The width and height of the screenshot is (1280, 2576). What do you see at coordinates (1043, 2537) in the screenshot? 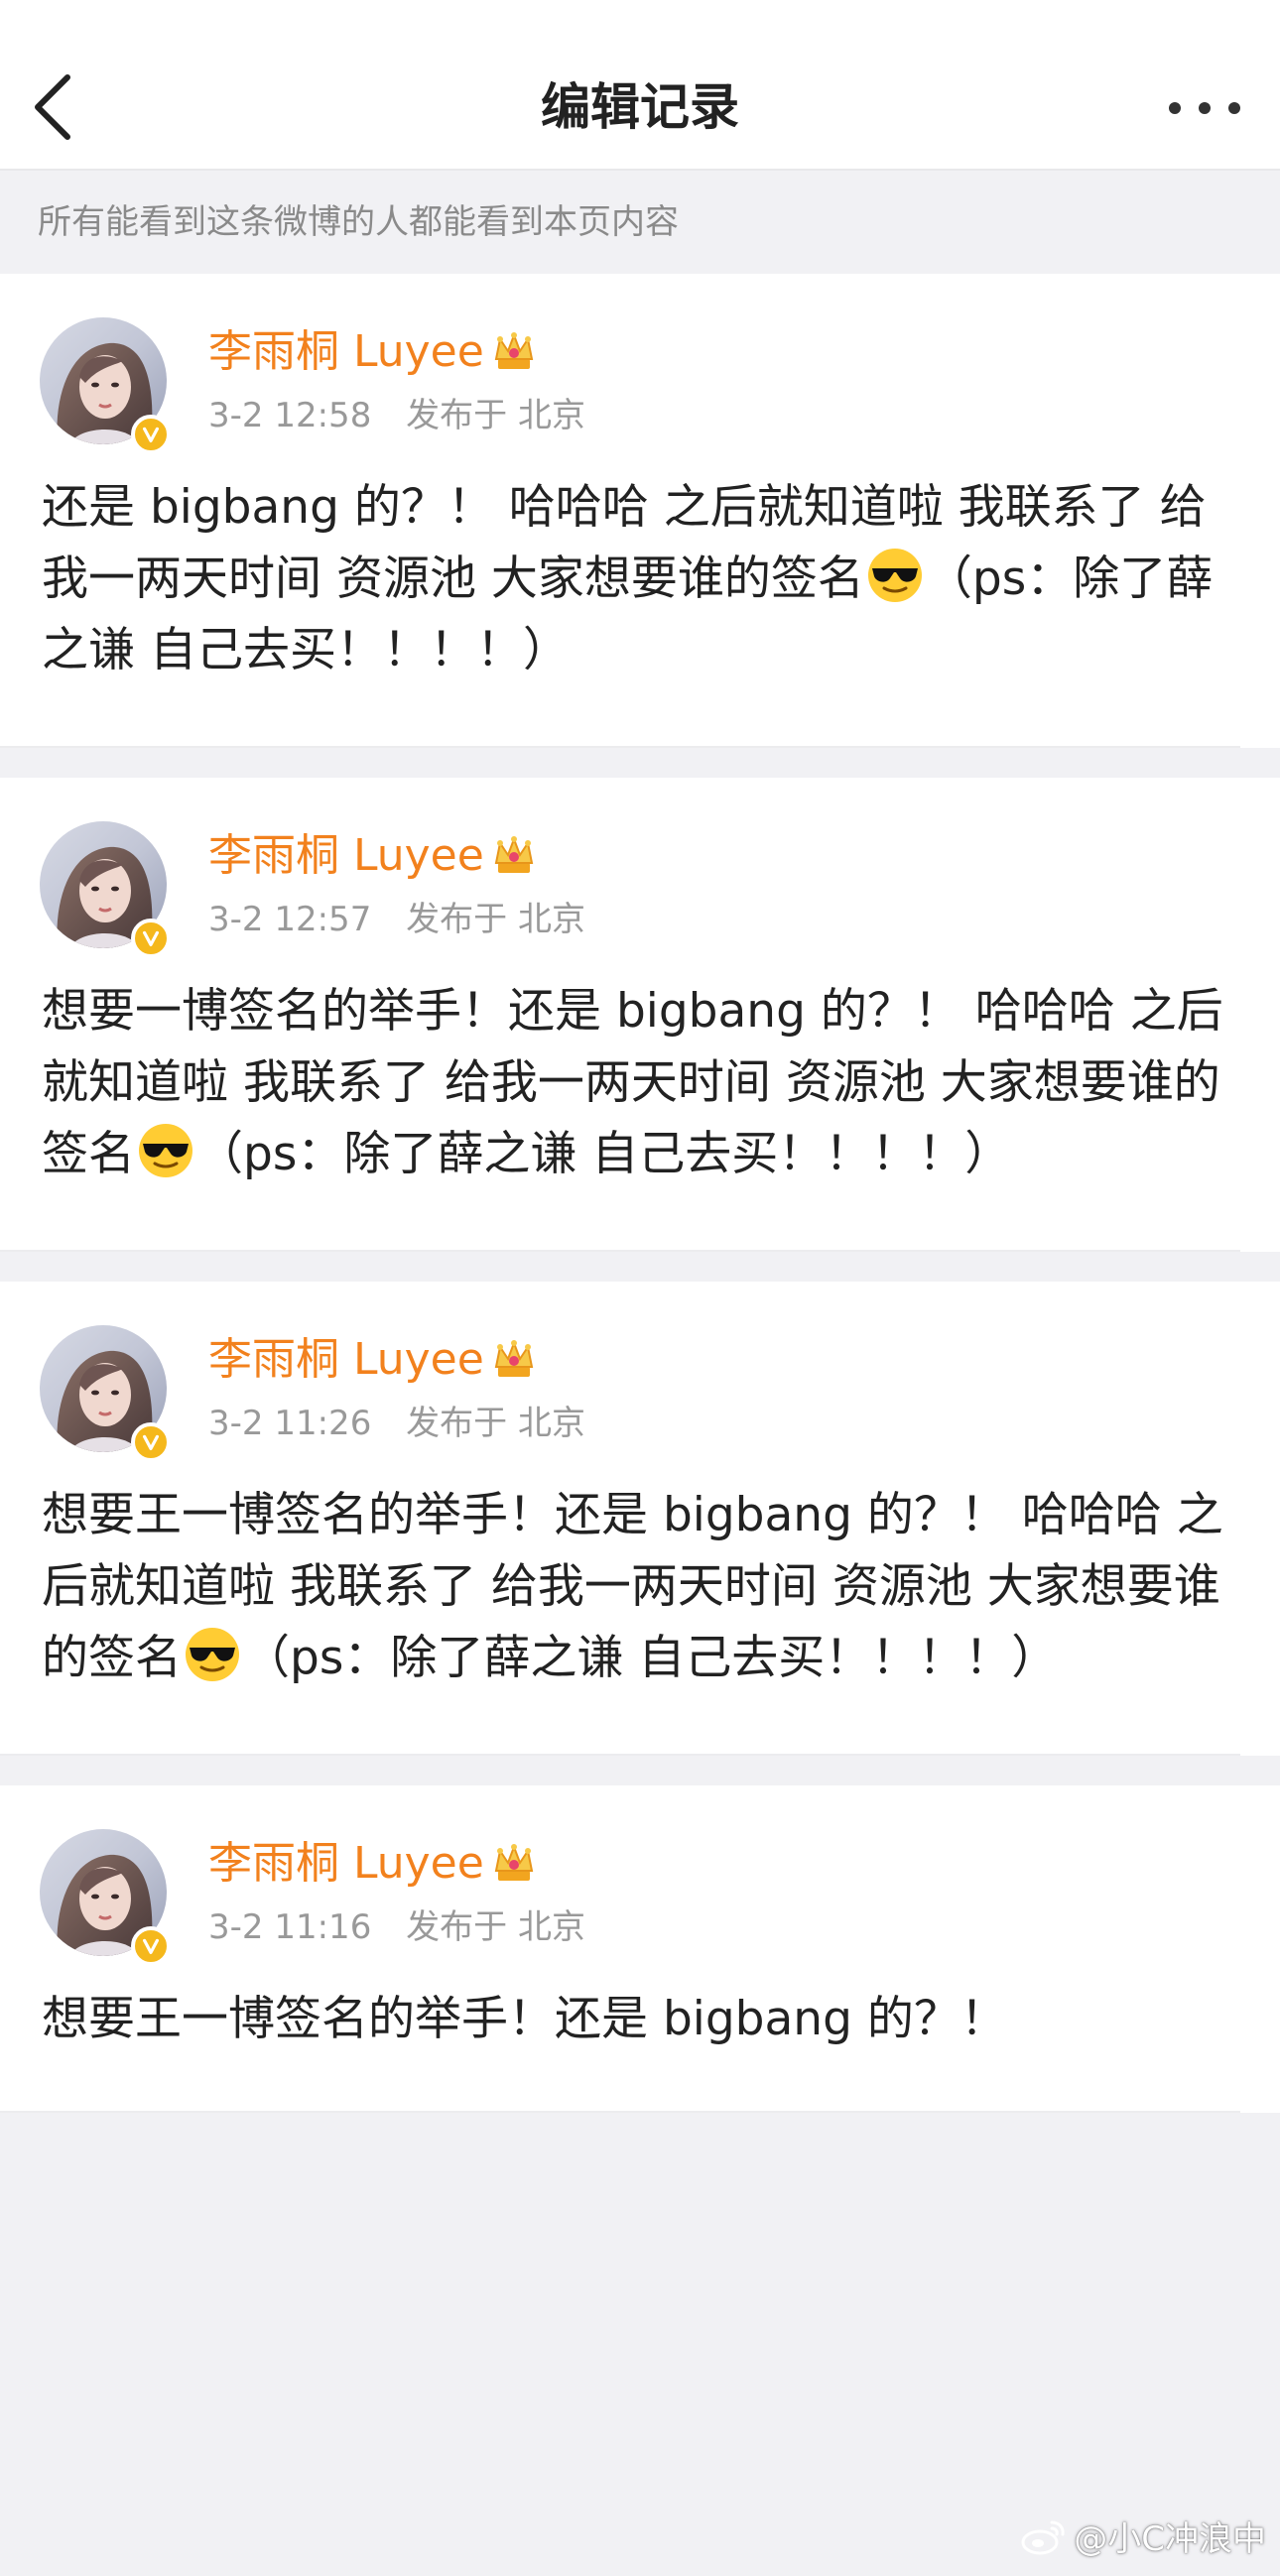
I see `weibo-logo-icon` at bounding box center [1043, 2537].